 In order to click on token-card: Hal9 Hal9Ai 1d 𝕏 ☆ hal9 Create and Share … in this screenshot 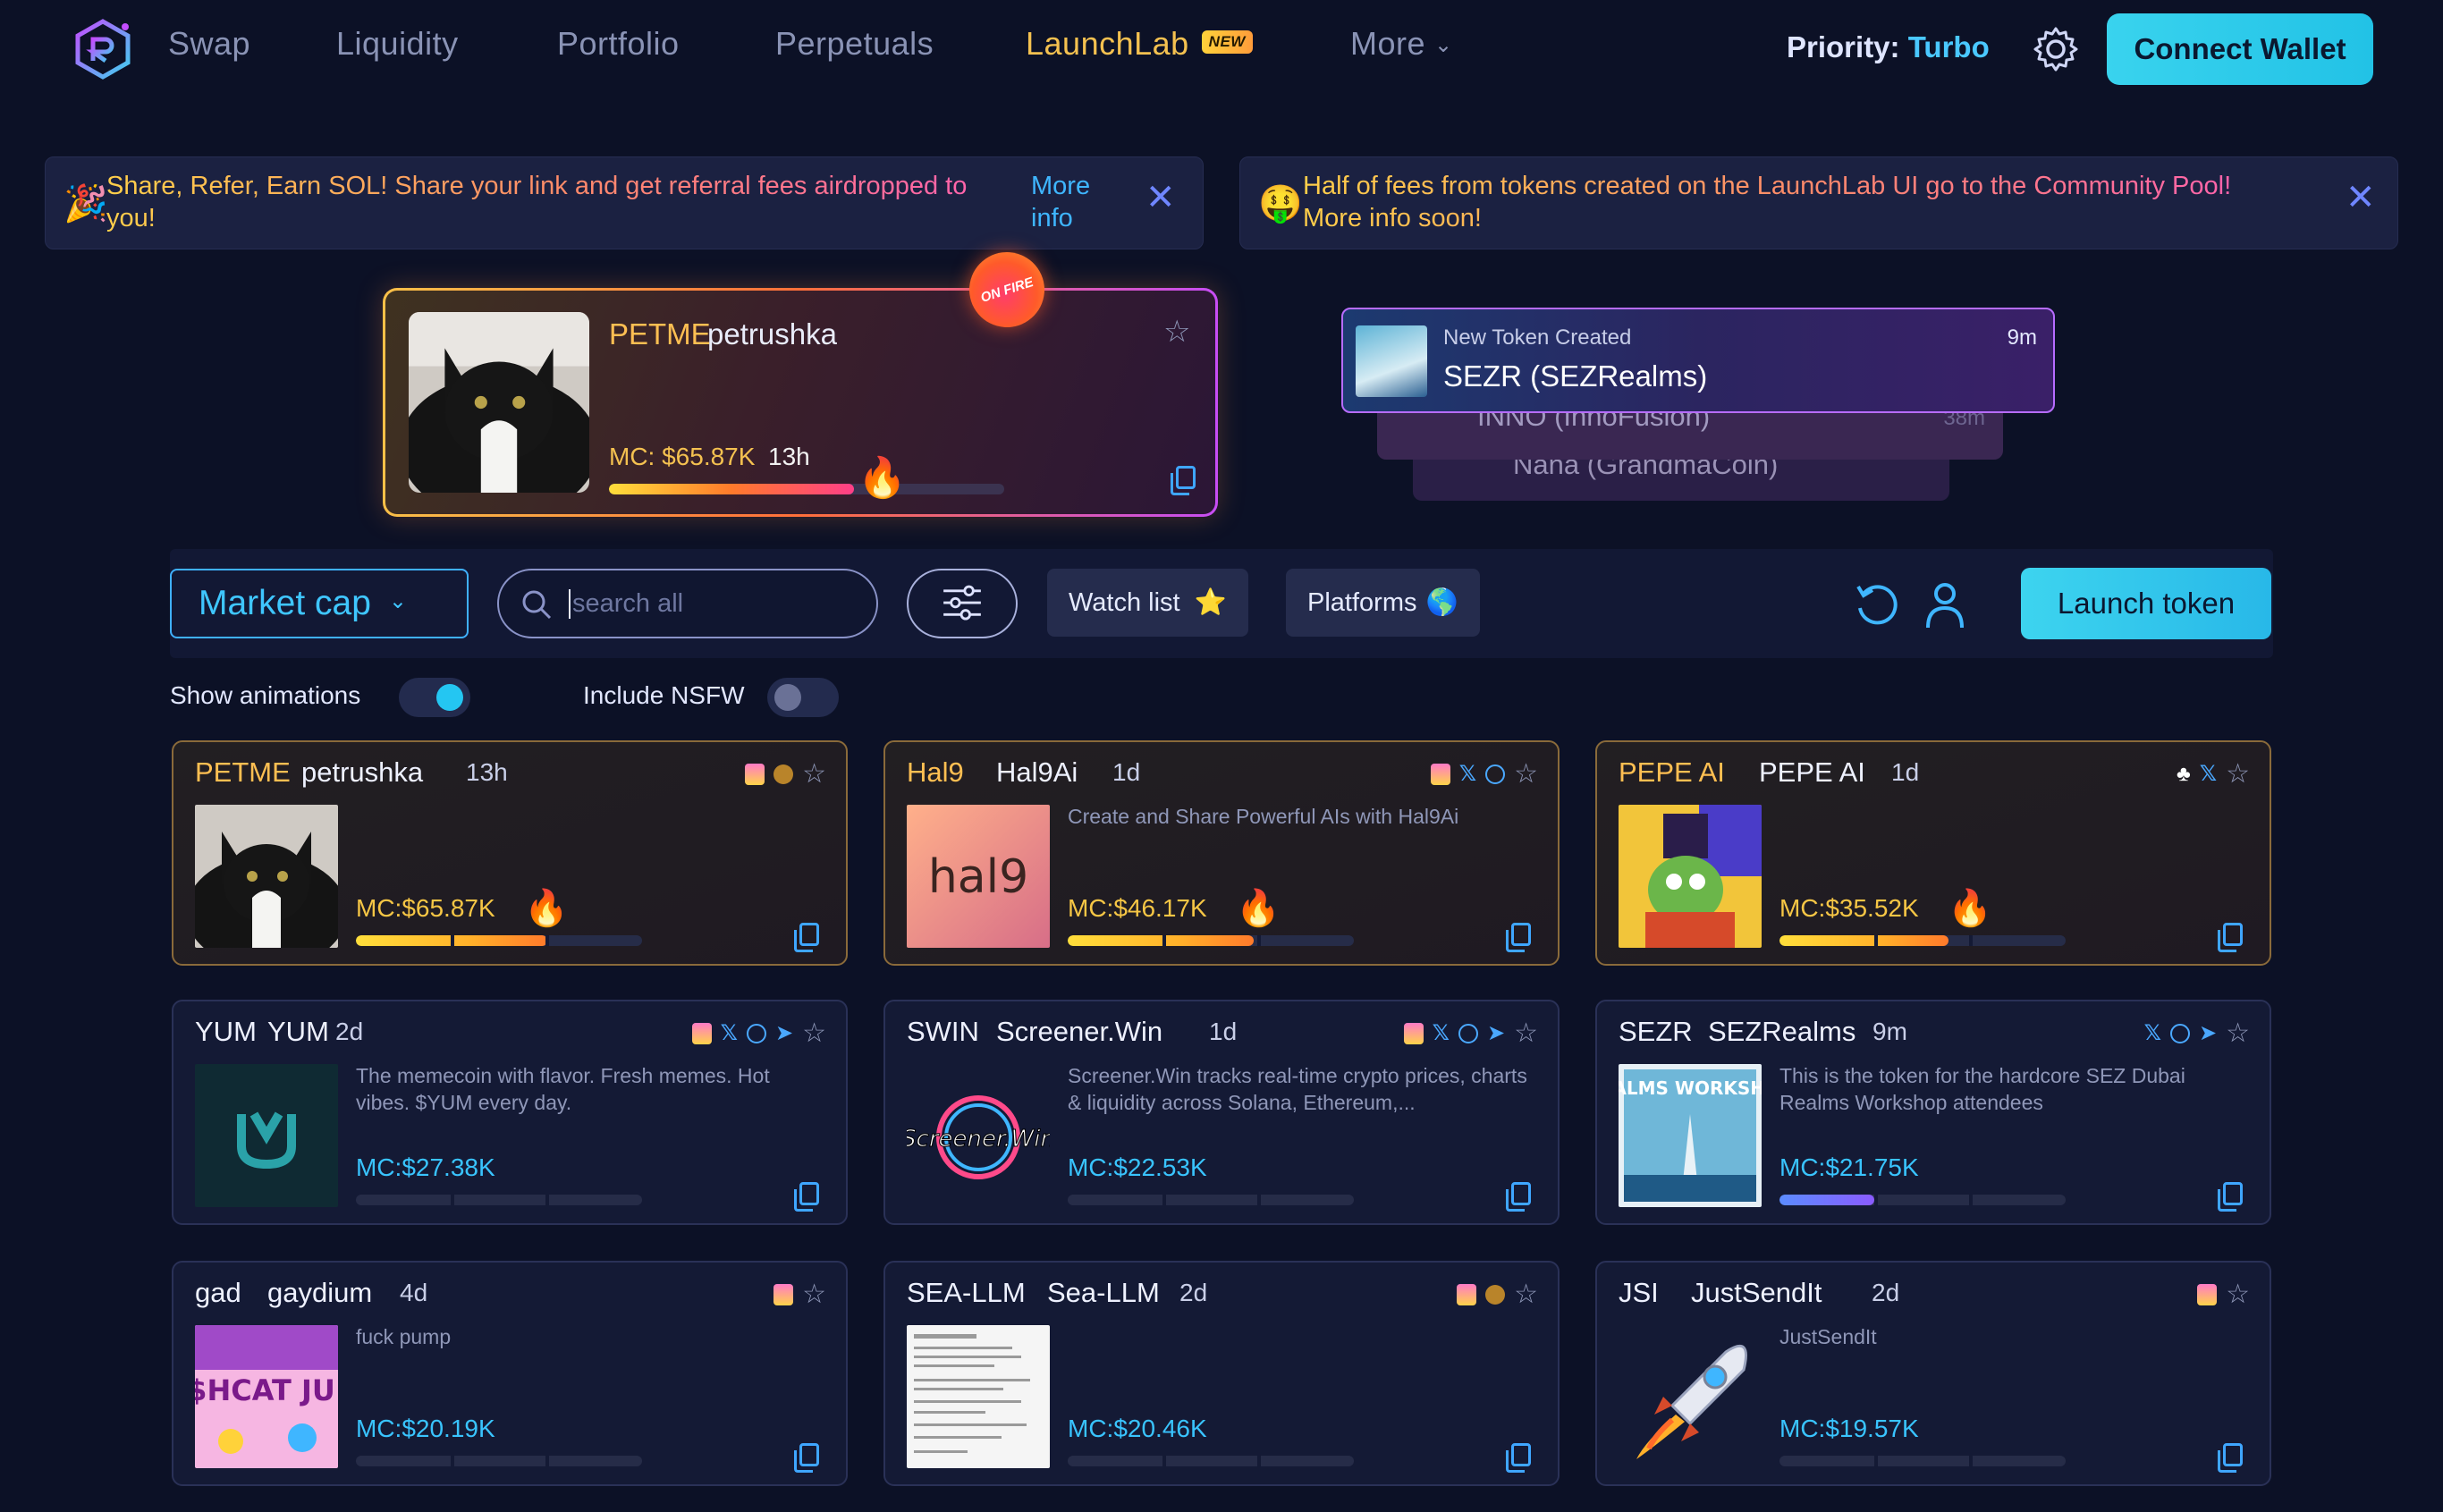, I will do `click(1221, 853)`.